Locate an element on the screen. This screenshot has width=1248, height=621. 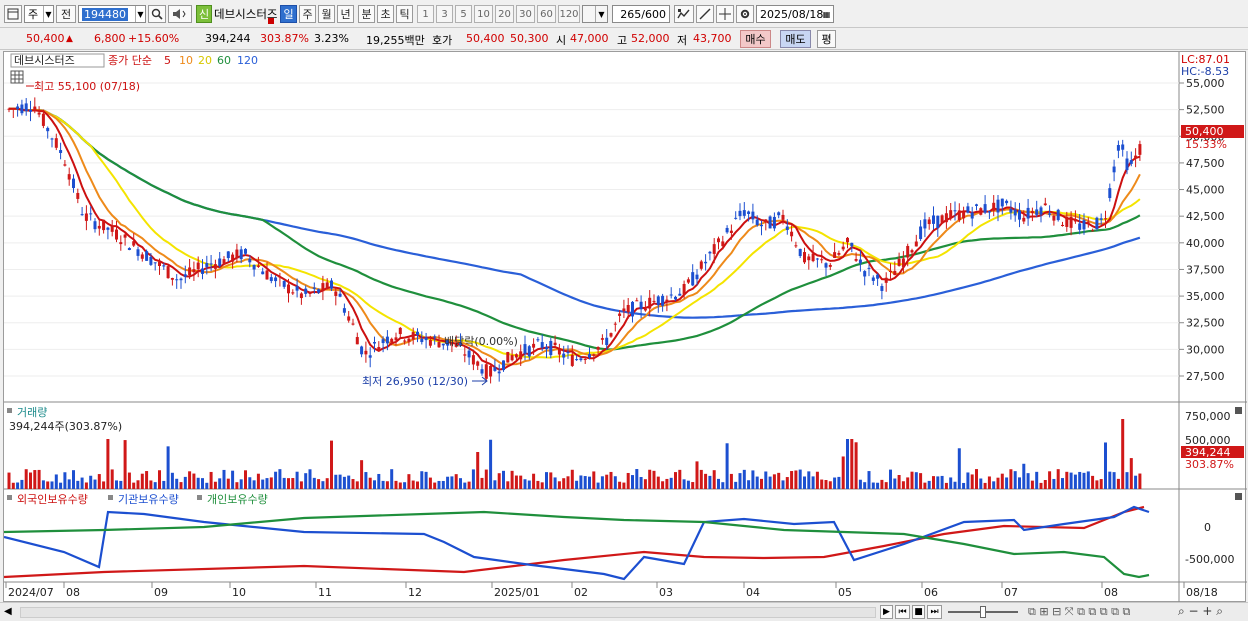
settings-gear-icon is located at coordinates (745, 14).